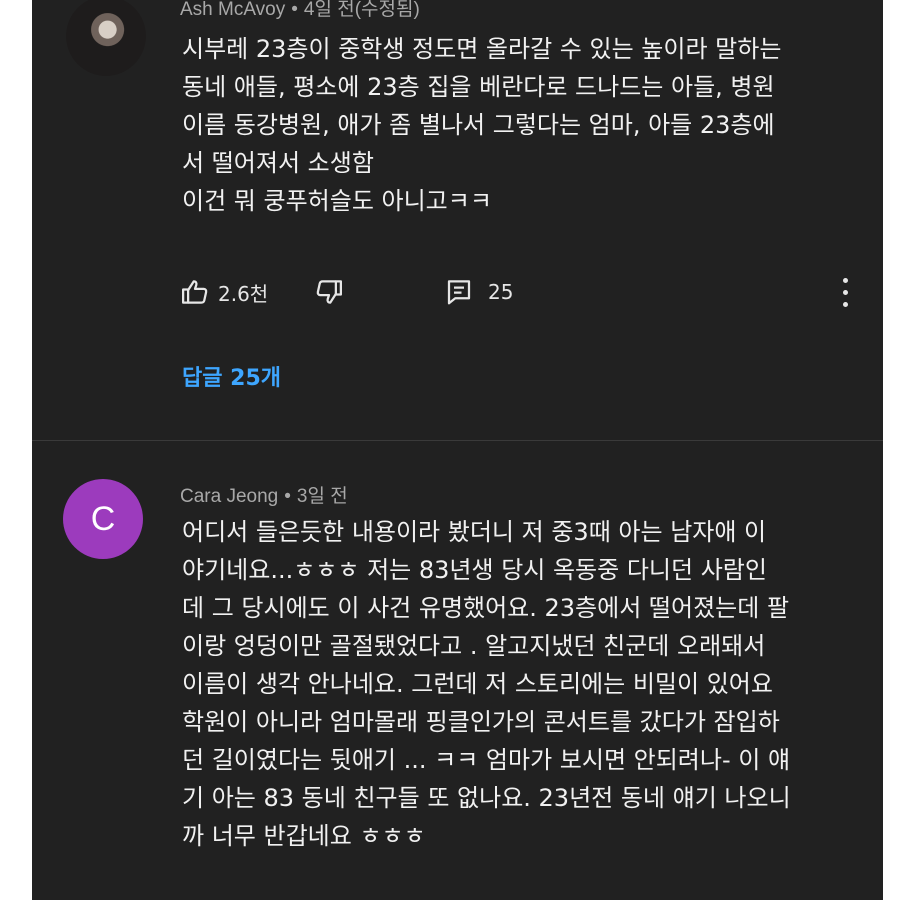 The image size is (900, 900). I want to click on comment-line: 서 떨어져서 소생함, so click(278, 163).